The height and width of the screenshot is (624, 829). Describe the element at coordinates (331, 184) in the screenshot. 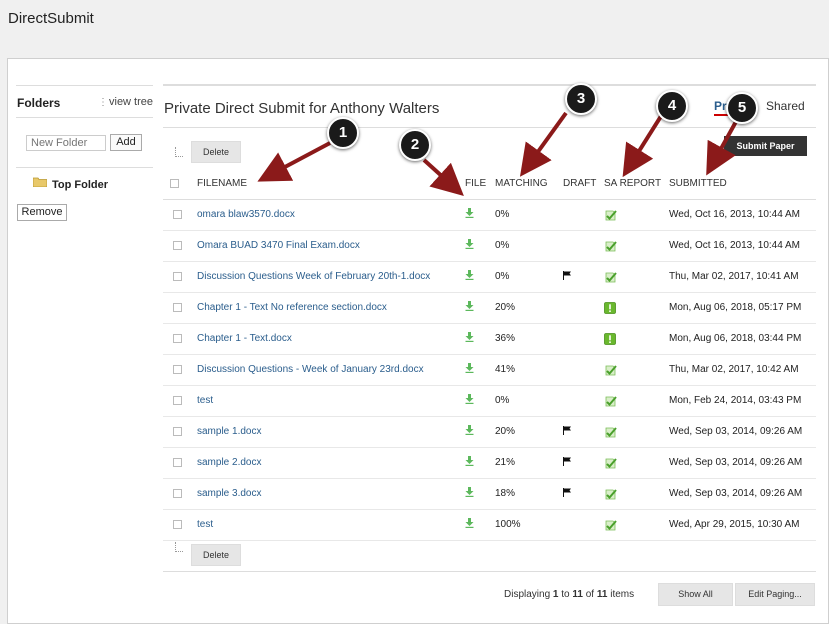

I see `column-header-filename: FILENAME` at that location.